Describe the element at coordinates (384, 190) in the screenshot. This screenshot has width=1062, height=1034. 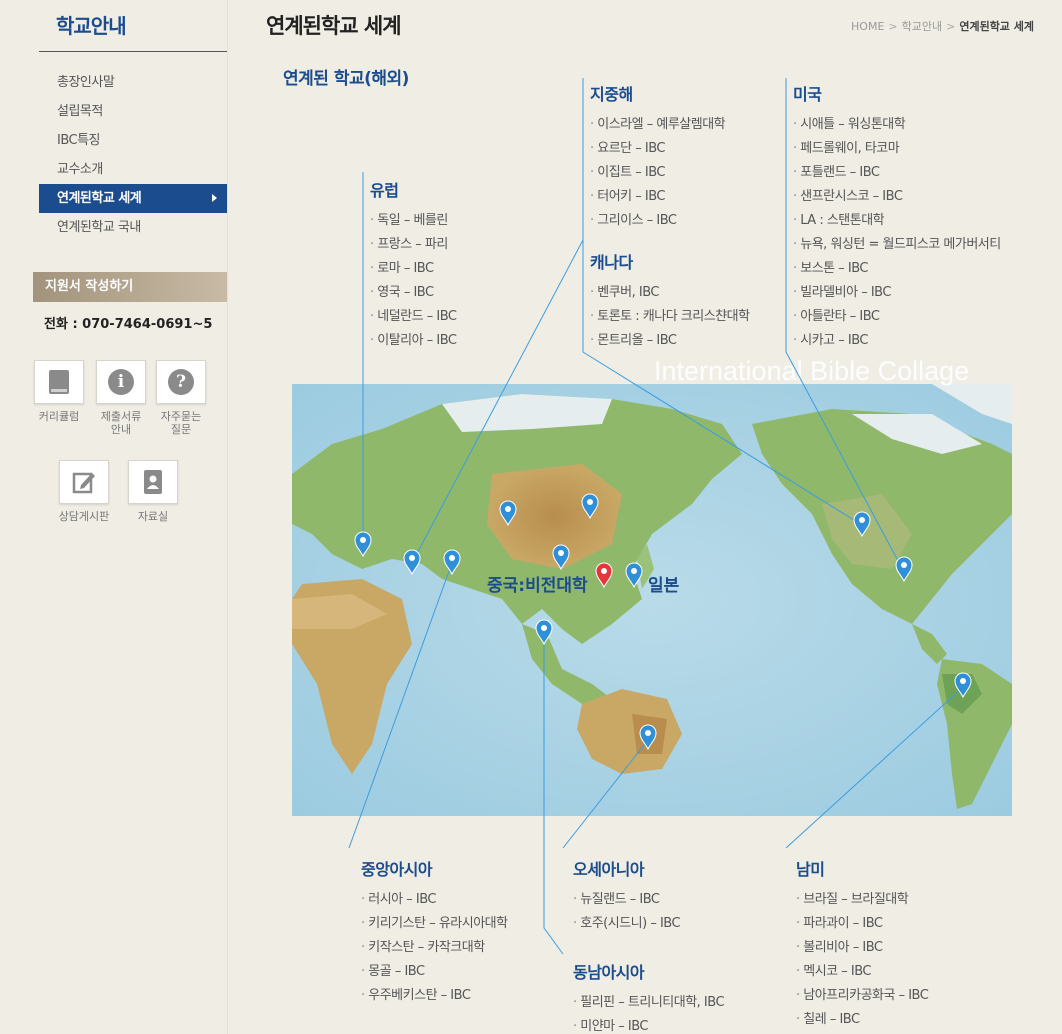
I see `region-title: 유럽` at that location.